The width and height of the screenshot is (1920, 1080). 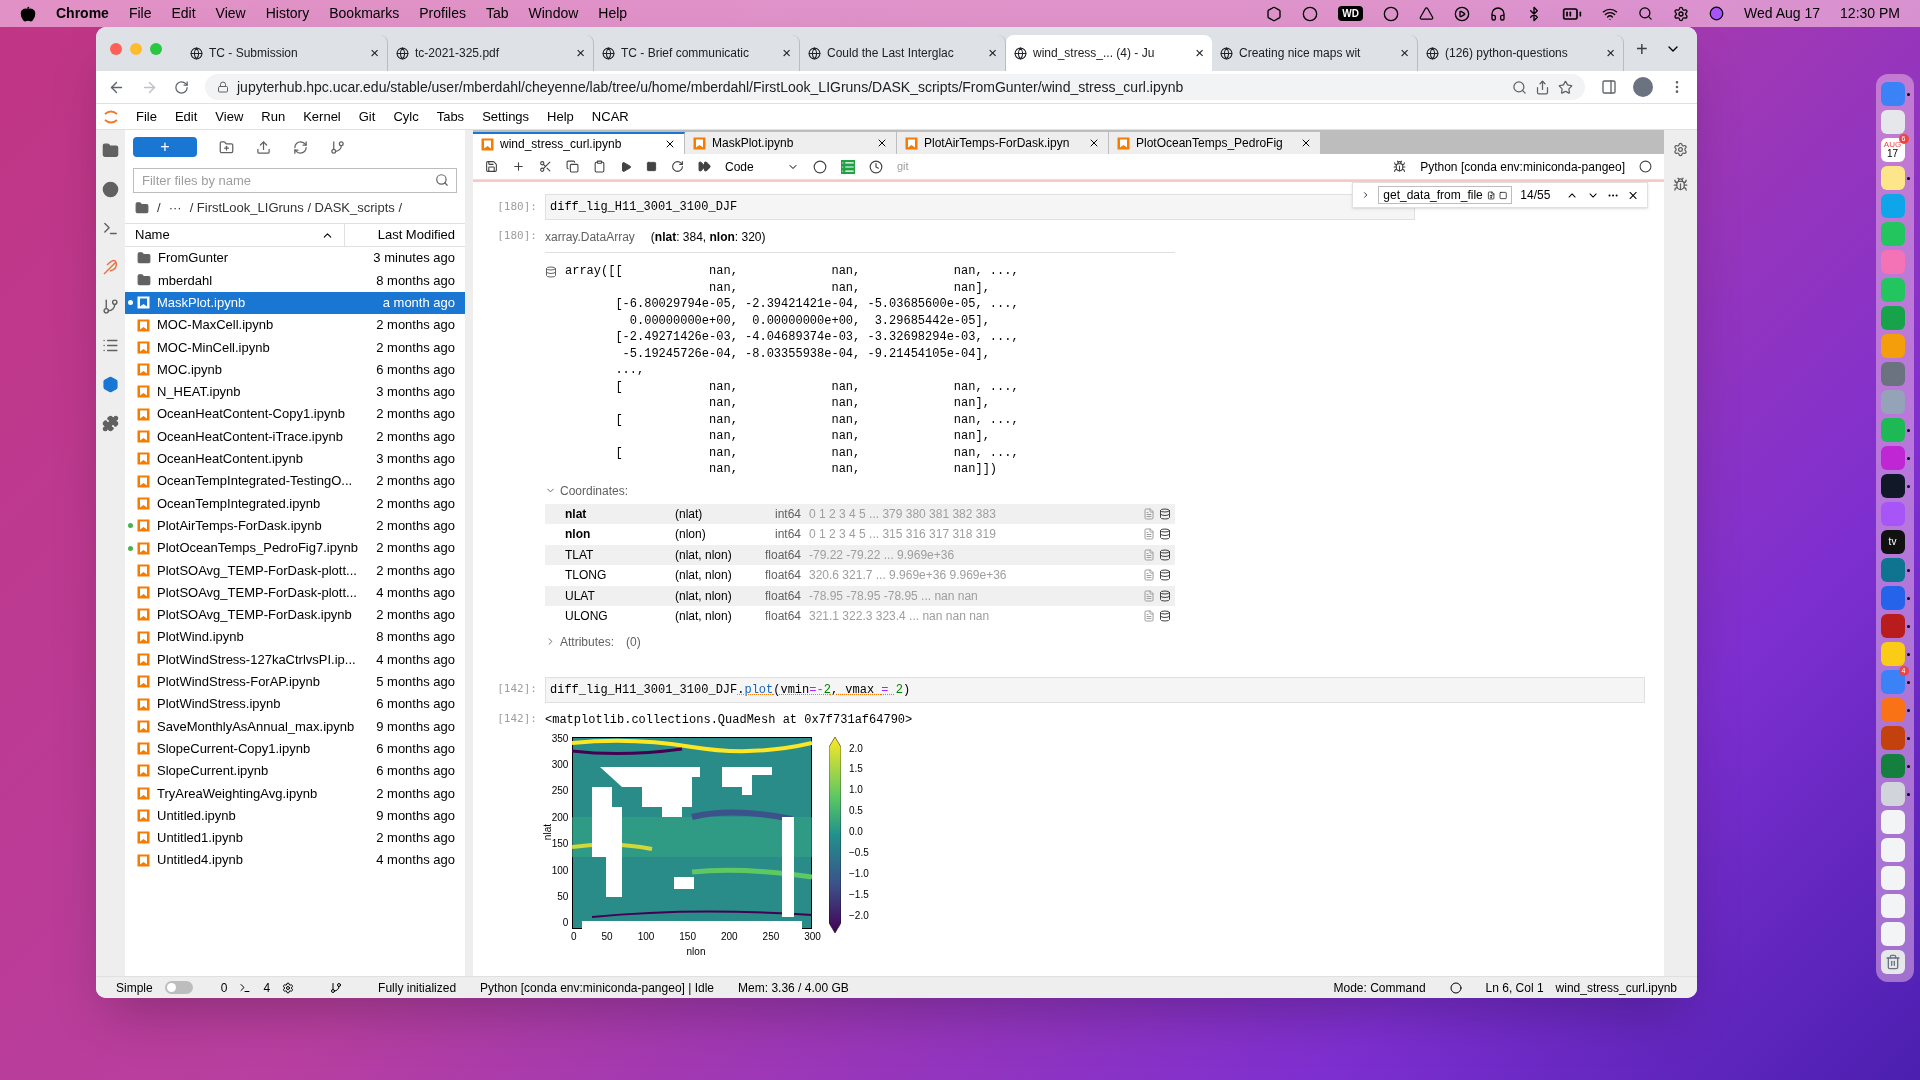 What do you see at coordinates (1351, 13) in the screenshot?
I see `status-icon: WD` at bounding box center [1351, 13].